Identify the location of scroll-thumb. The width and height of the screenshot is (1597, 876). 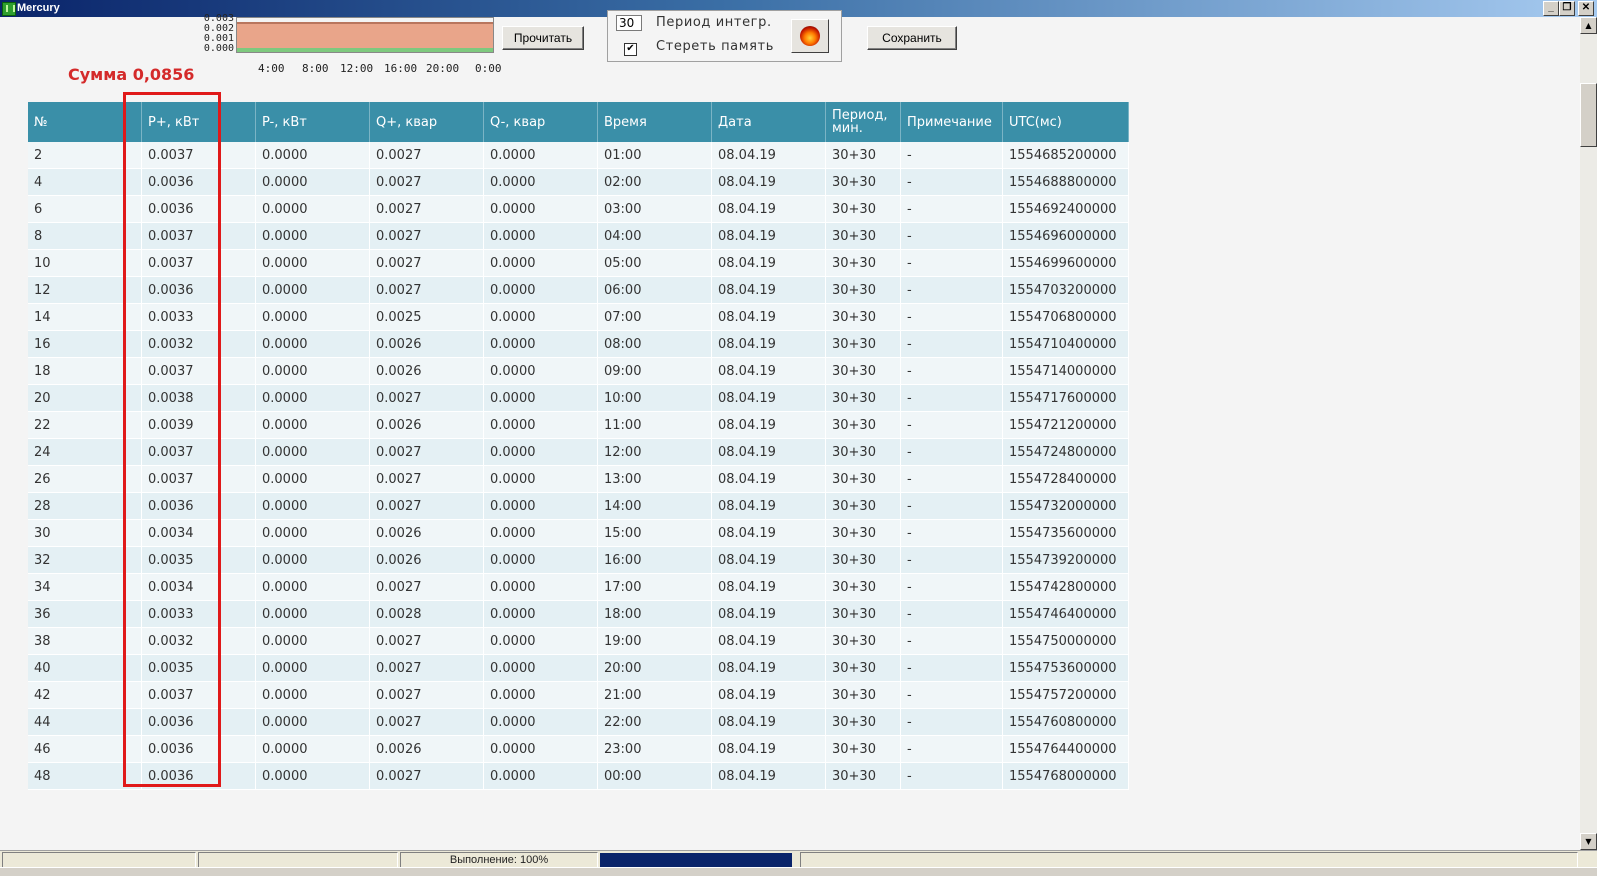
(1588, 115).